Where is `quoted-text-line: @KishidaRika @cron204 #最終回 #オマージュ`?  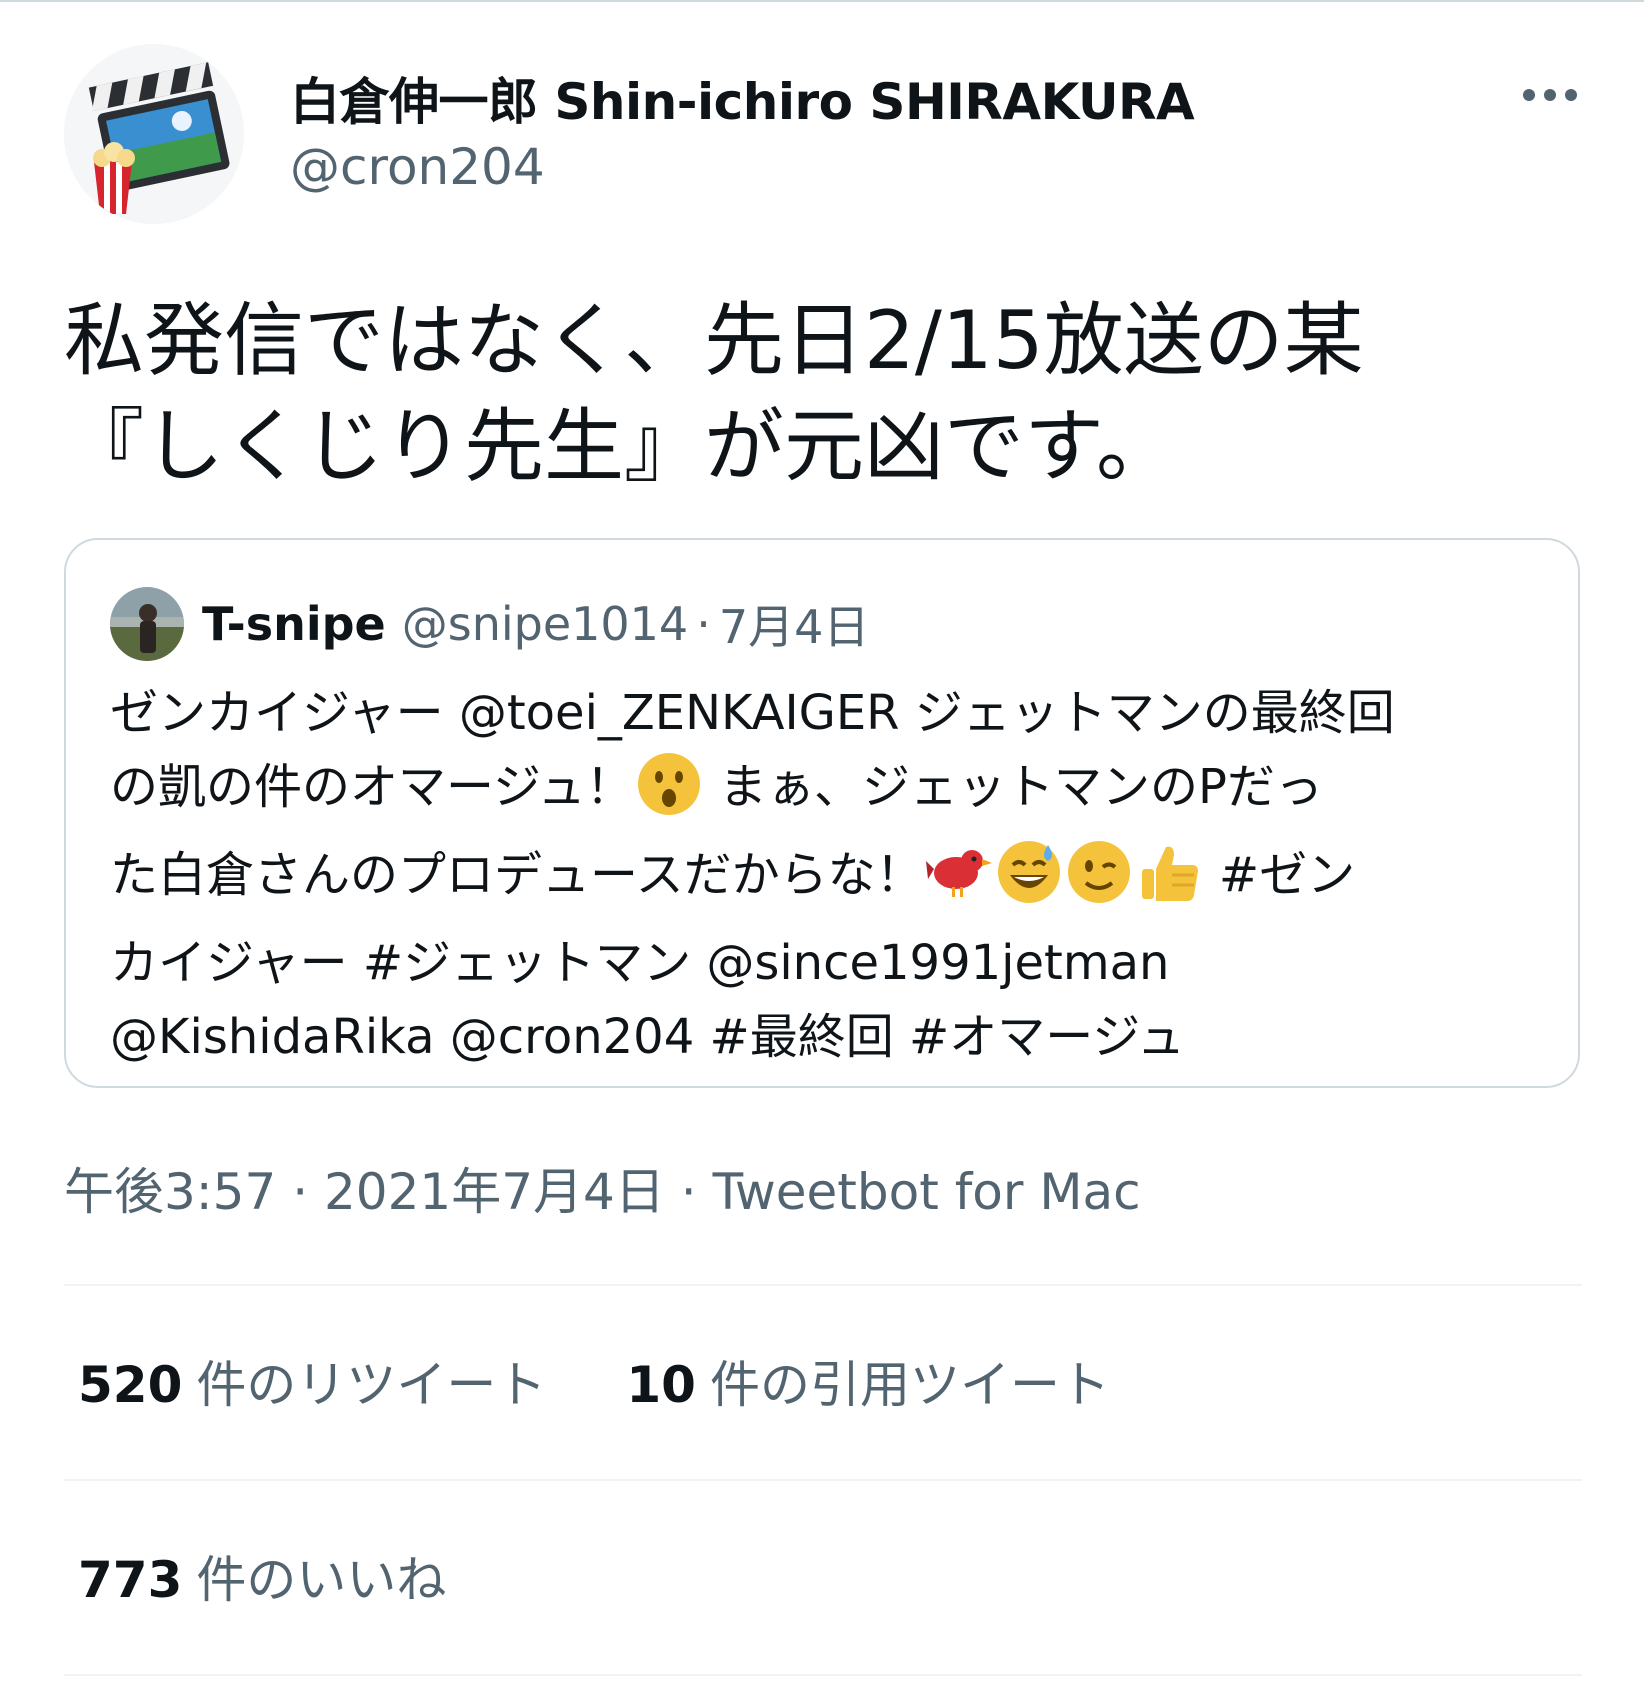 quoted-text-line: @KishidaRika @cron204 #最終回 #オマージュ is located at coordinates (647, 1037).